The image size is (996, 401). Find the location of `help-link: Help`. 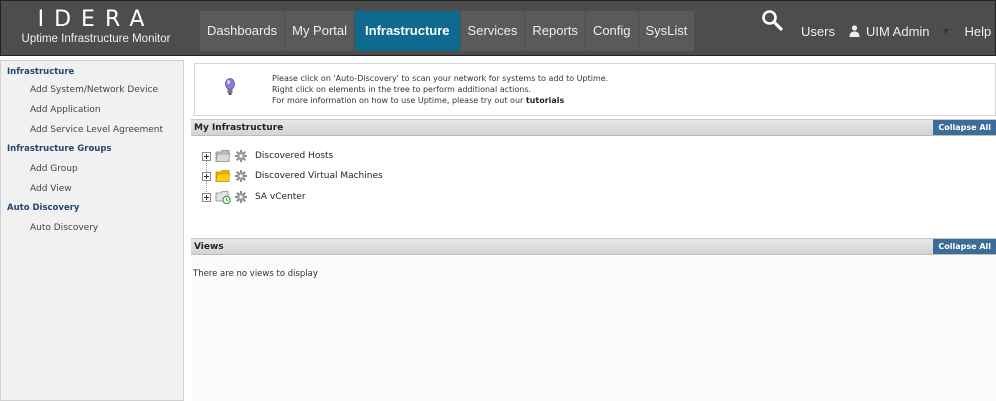

help-link: Help is located at coordinates (977, 31).